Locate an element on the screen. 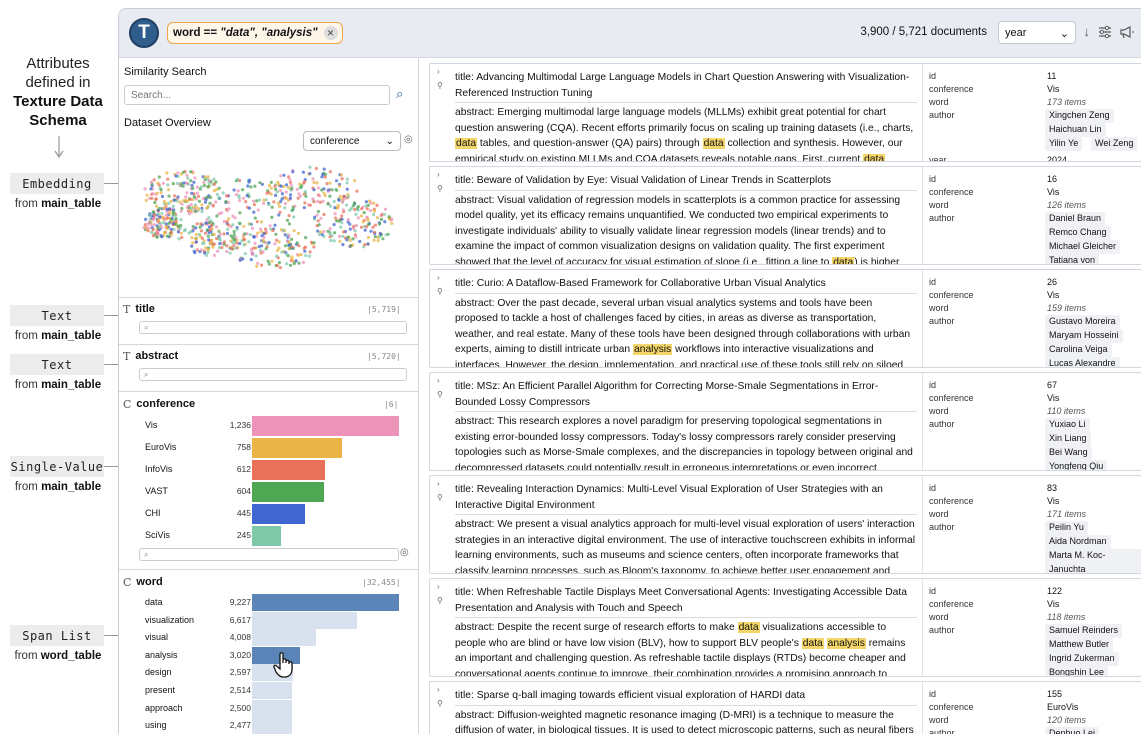 The width and height of the screenshot is (1141, 734). author-tag: Peilin Yu is located at coordinates (1066, 528).